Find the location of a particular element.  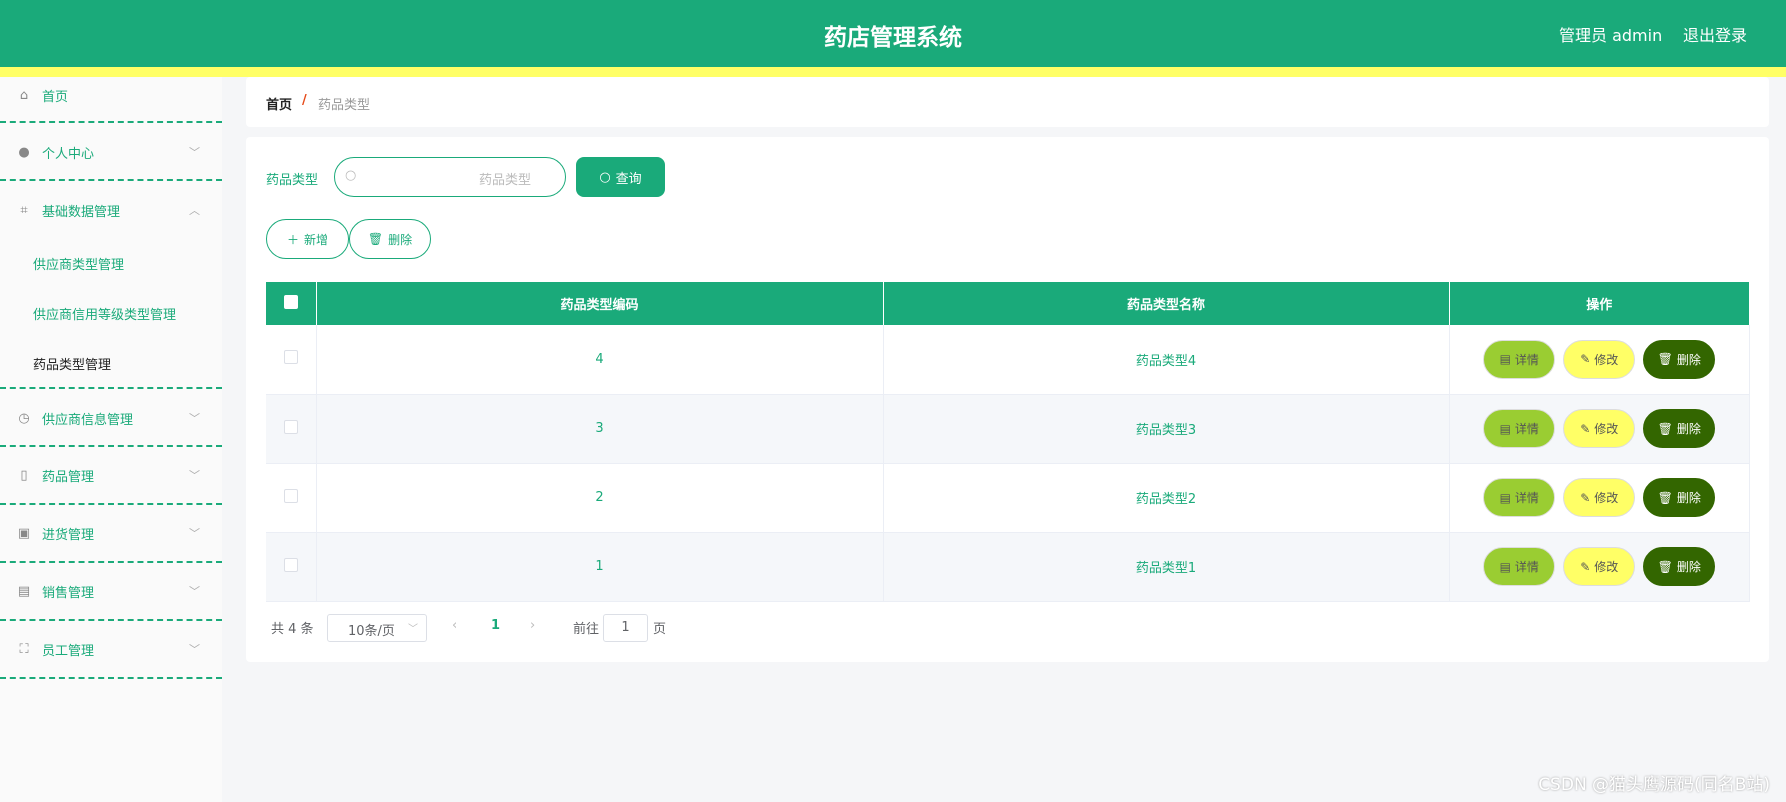

breadcrumb: 首页 / 药品类型 is located at coordinates (1007, 102).